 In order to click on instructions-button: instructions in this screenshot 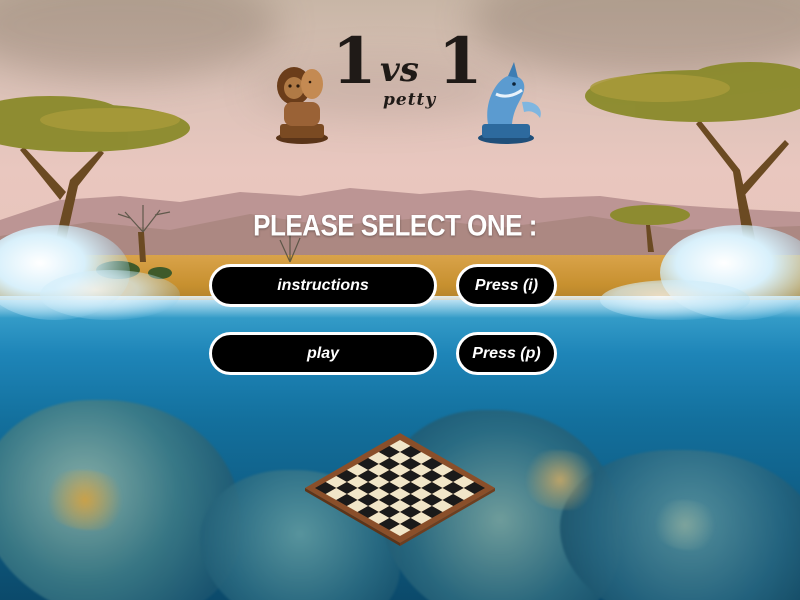, I will do `click(323, 285)`.